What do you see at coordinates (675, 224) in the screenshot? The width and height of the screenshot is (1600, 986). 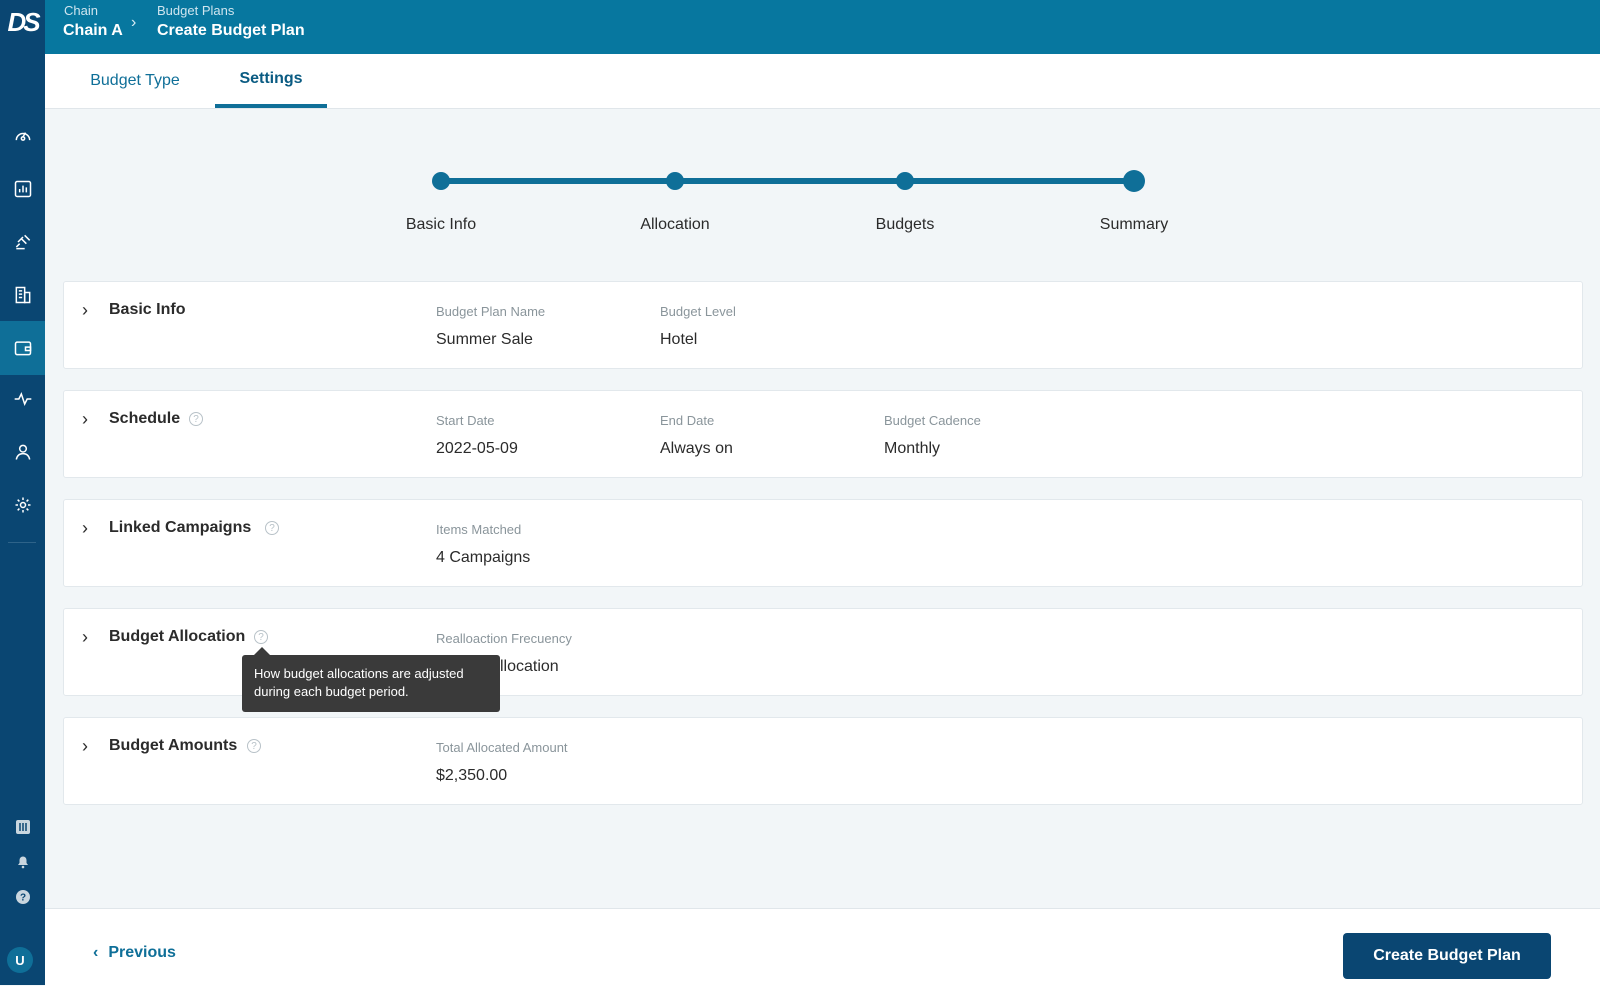 I see `step-label-allocation: Allocation` at bounding box center [675, 224].